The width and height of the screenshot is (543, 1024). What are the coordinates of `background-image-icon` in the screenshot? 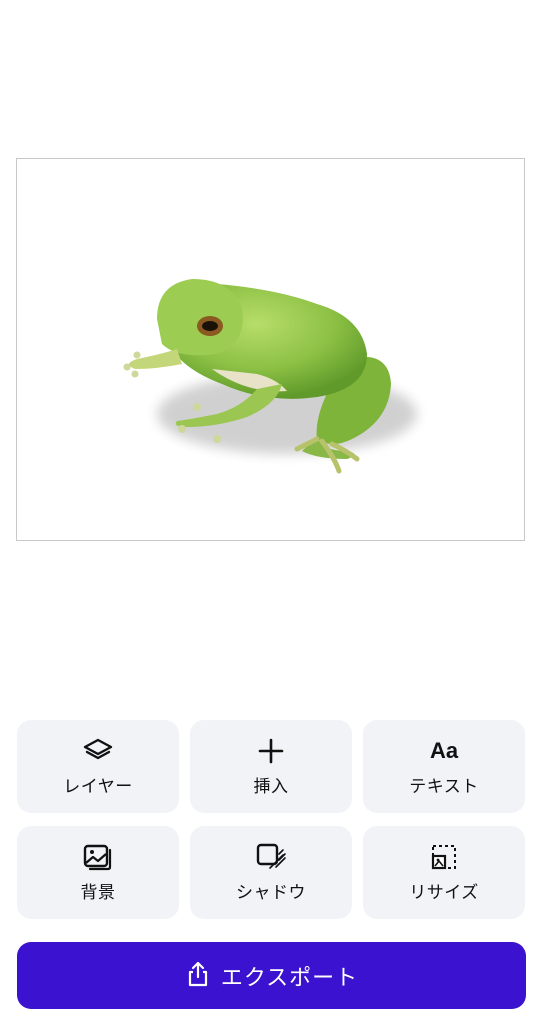 It's located at (98, 857).